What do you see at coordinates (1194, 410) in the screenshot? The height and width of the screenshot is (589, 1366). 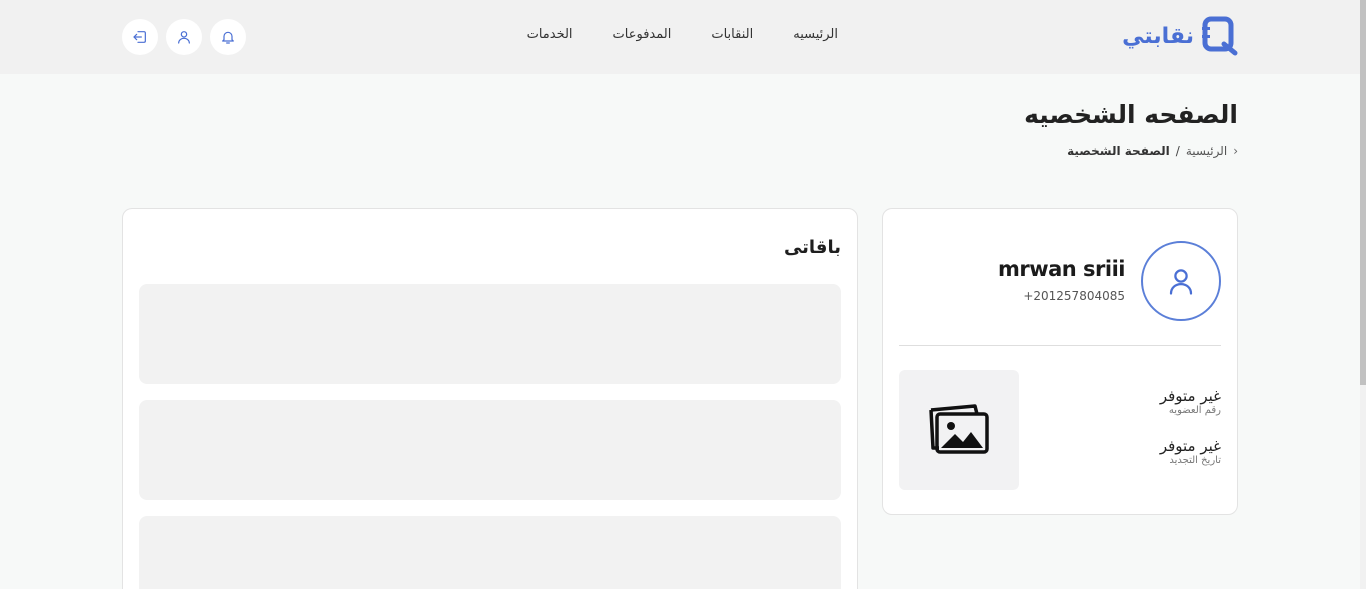 I see `membership-number-label: رقم العضويه` at bounding box center [1194, 410].